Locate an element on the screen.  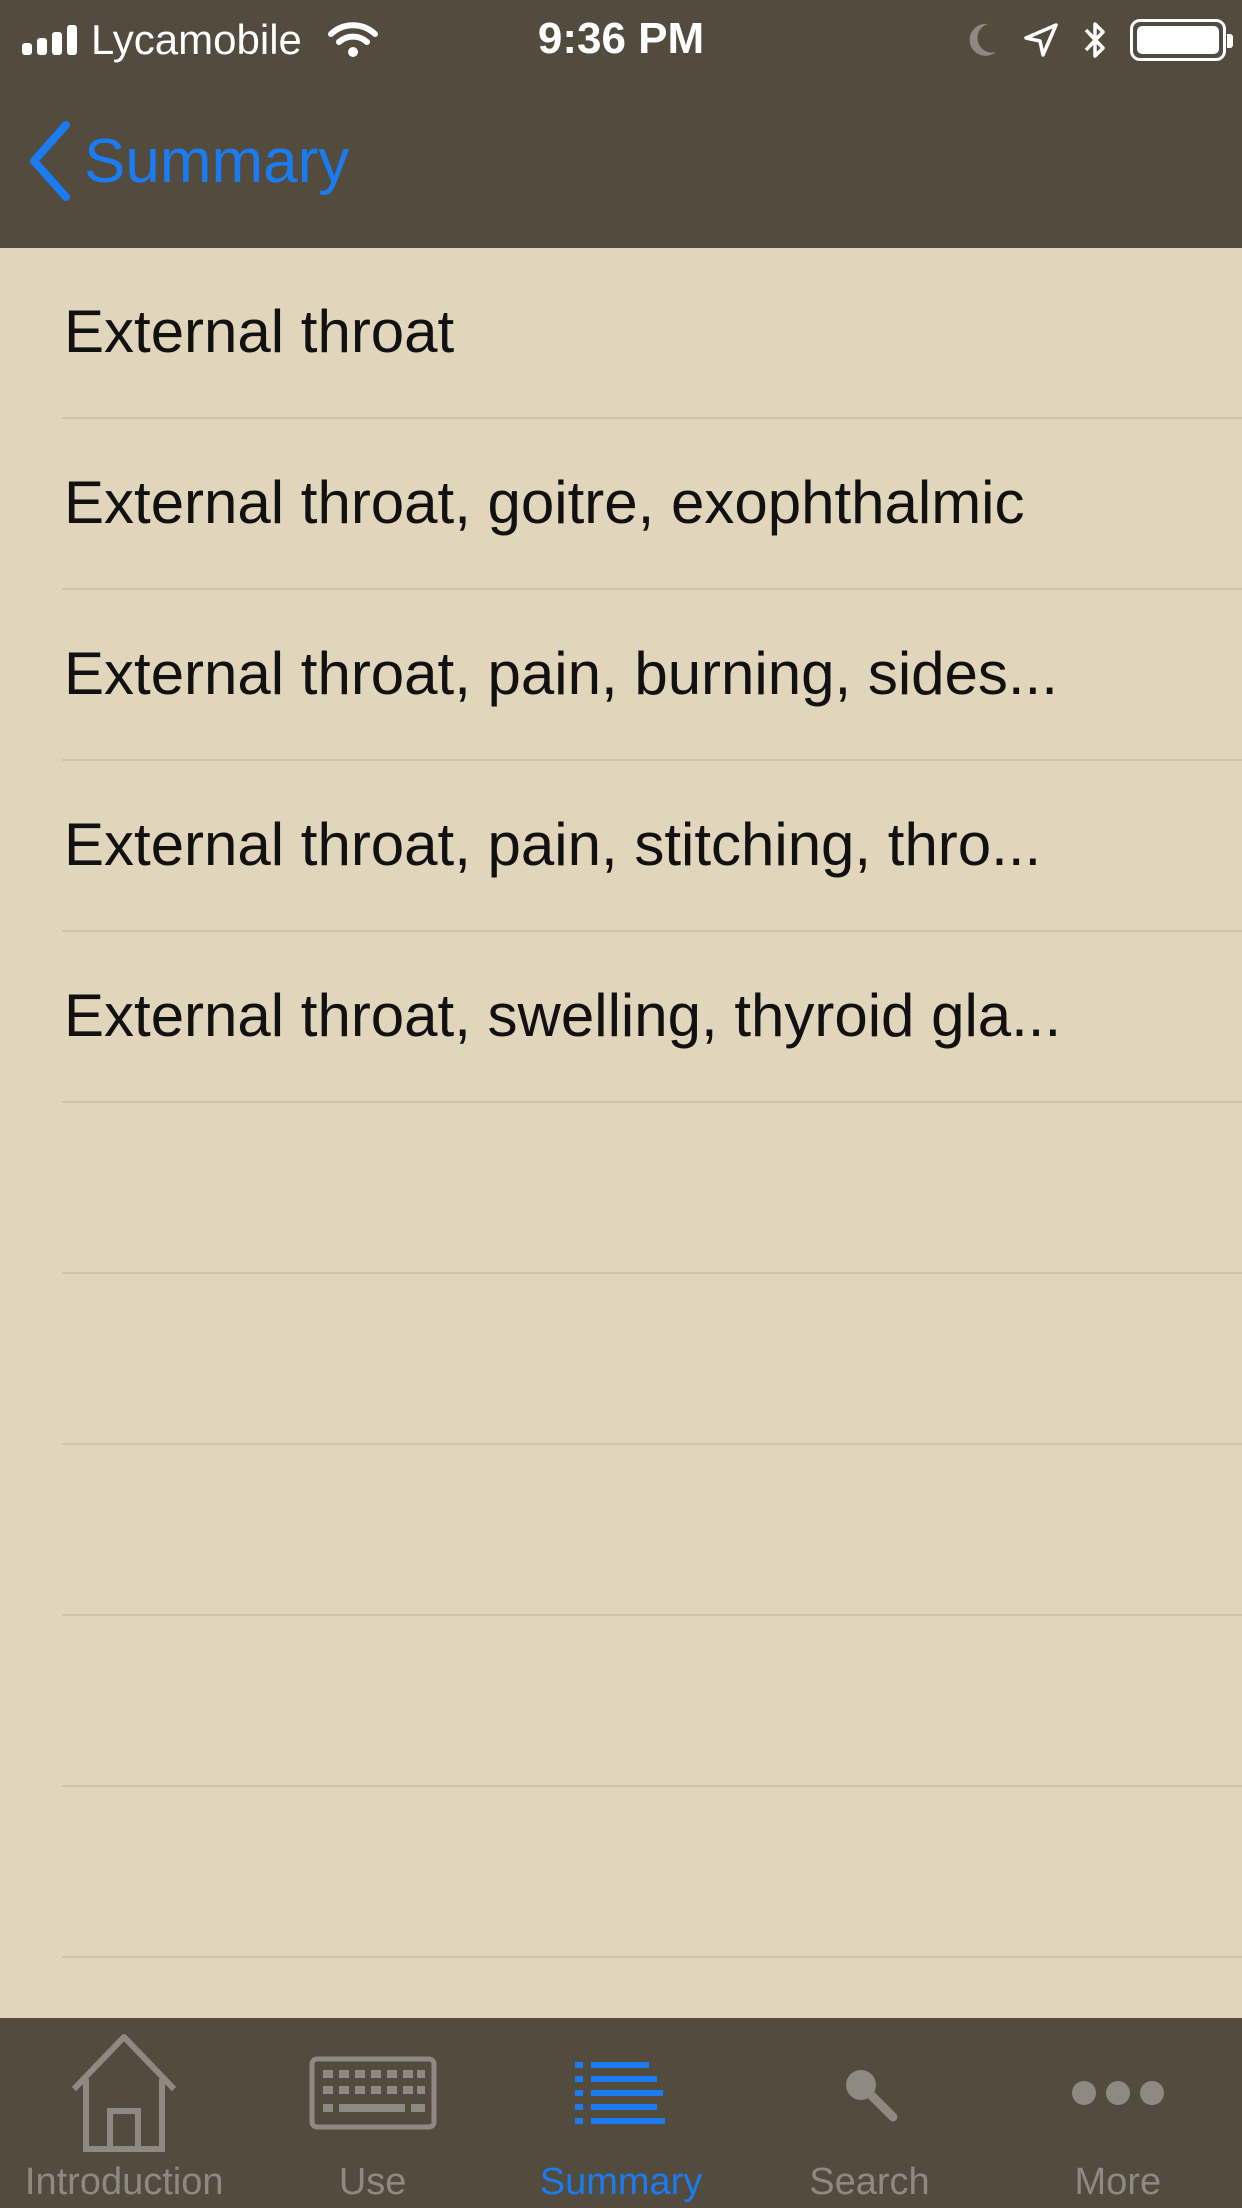
more-dots-icon is located at coordinates (1117, 2093).